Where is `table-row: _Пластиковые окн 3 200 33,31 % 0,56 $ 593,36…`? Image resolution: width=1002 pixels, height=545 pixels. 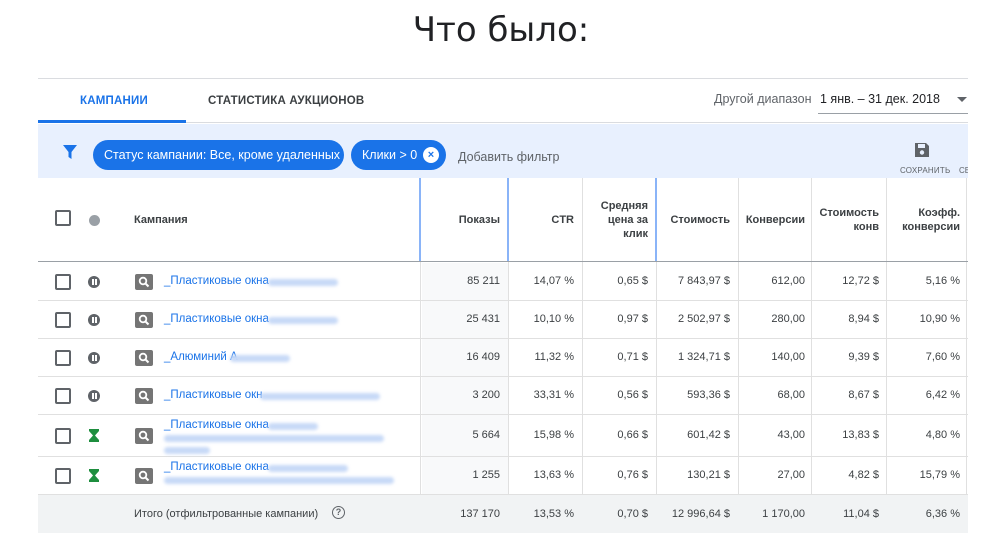 table-row: _Пластиковые окн 3 200 33,31 % 0,56 $ 593,36… is located at coordinates (503, 396).